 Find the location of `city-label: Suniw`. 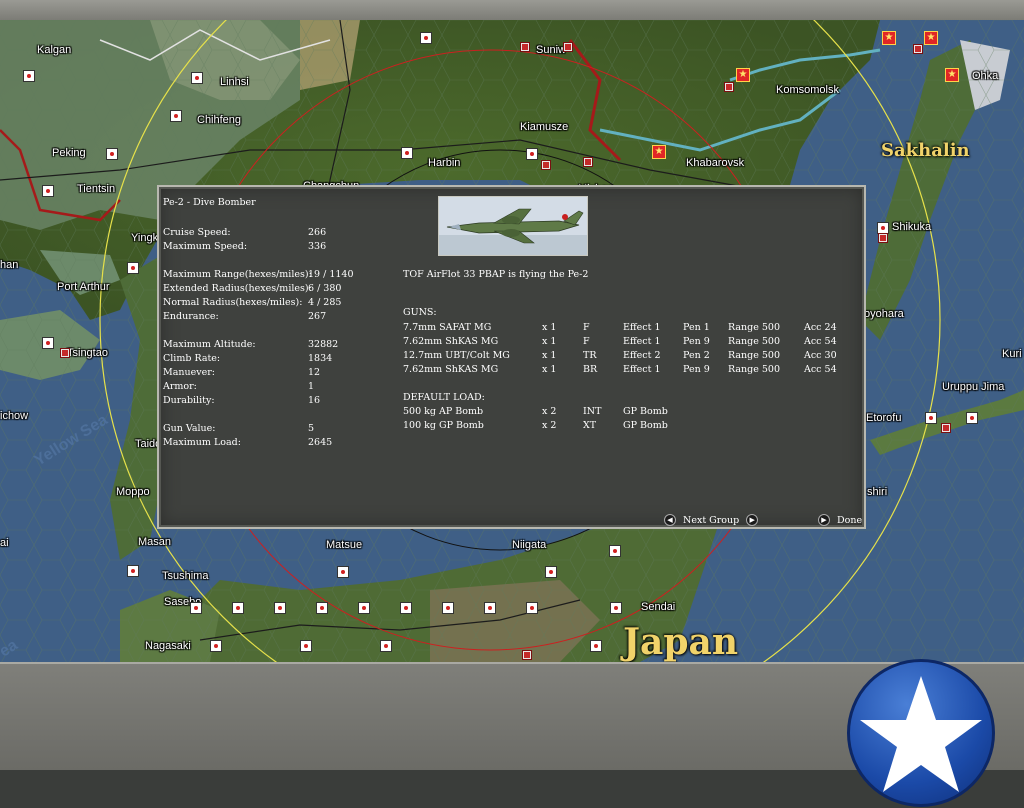

city-label: Suniw is located at coordinates (551, 50).